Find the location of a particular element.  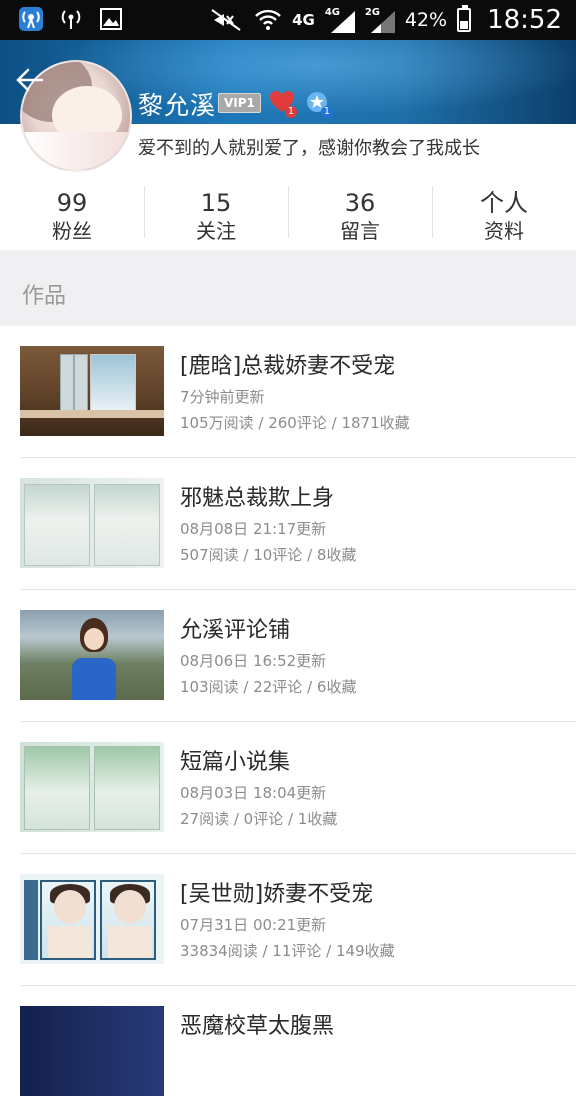

status-left-icons is located at coordinates (71, 19).